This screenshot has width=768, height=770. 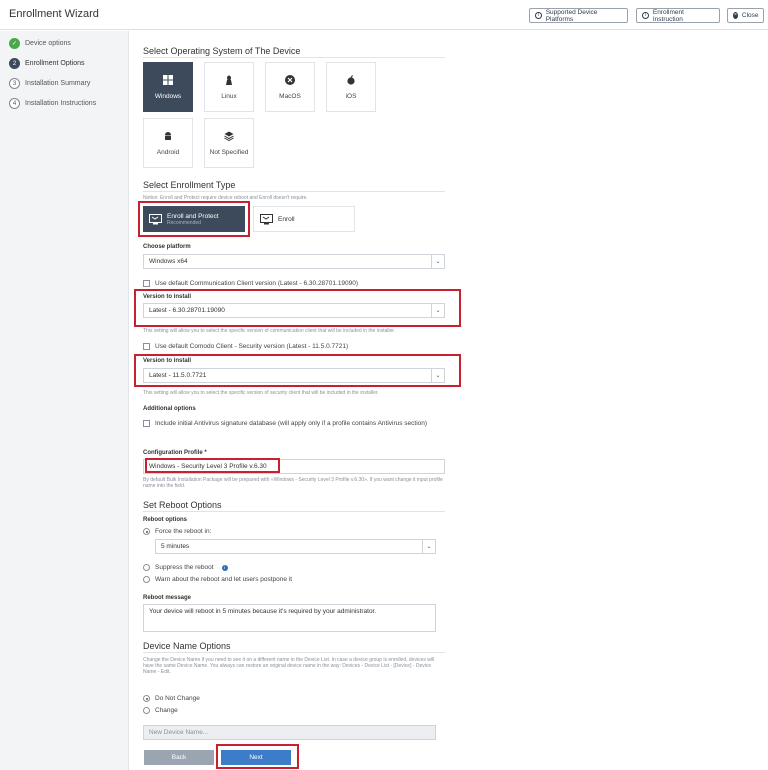 I want to click on step-label: Installation Instructions, so click(x=61, y=103).